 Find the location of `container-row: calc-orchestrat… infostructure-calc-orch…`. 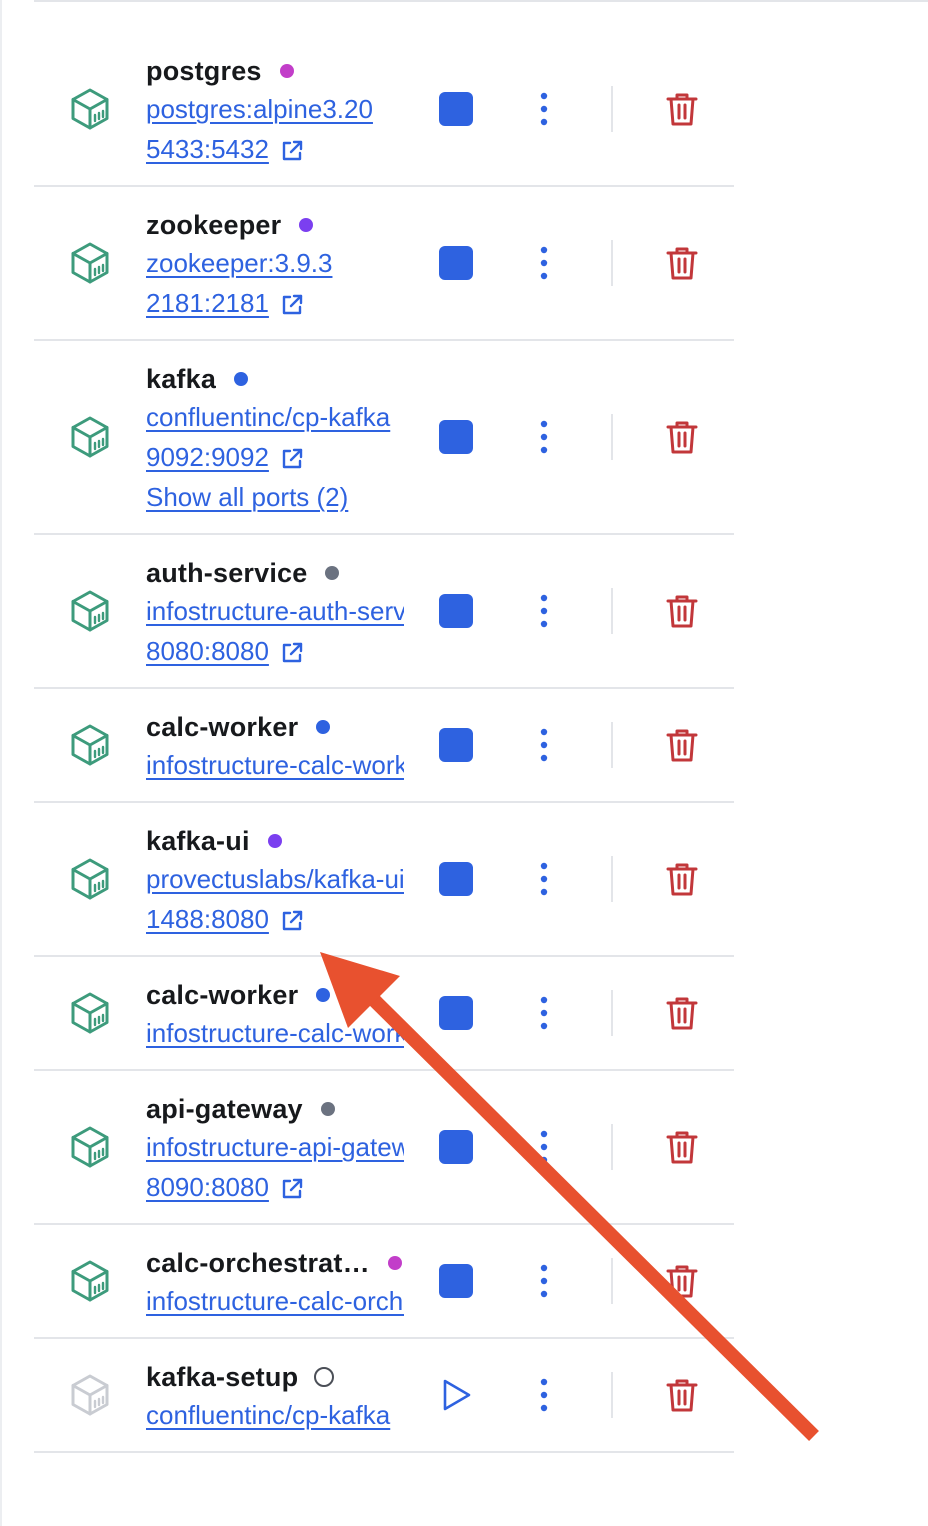

container-row: calc-orchestrat… infostructure-calc-orch… is located at coordinates (384, 1282).